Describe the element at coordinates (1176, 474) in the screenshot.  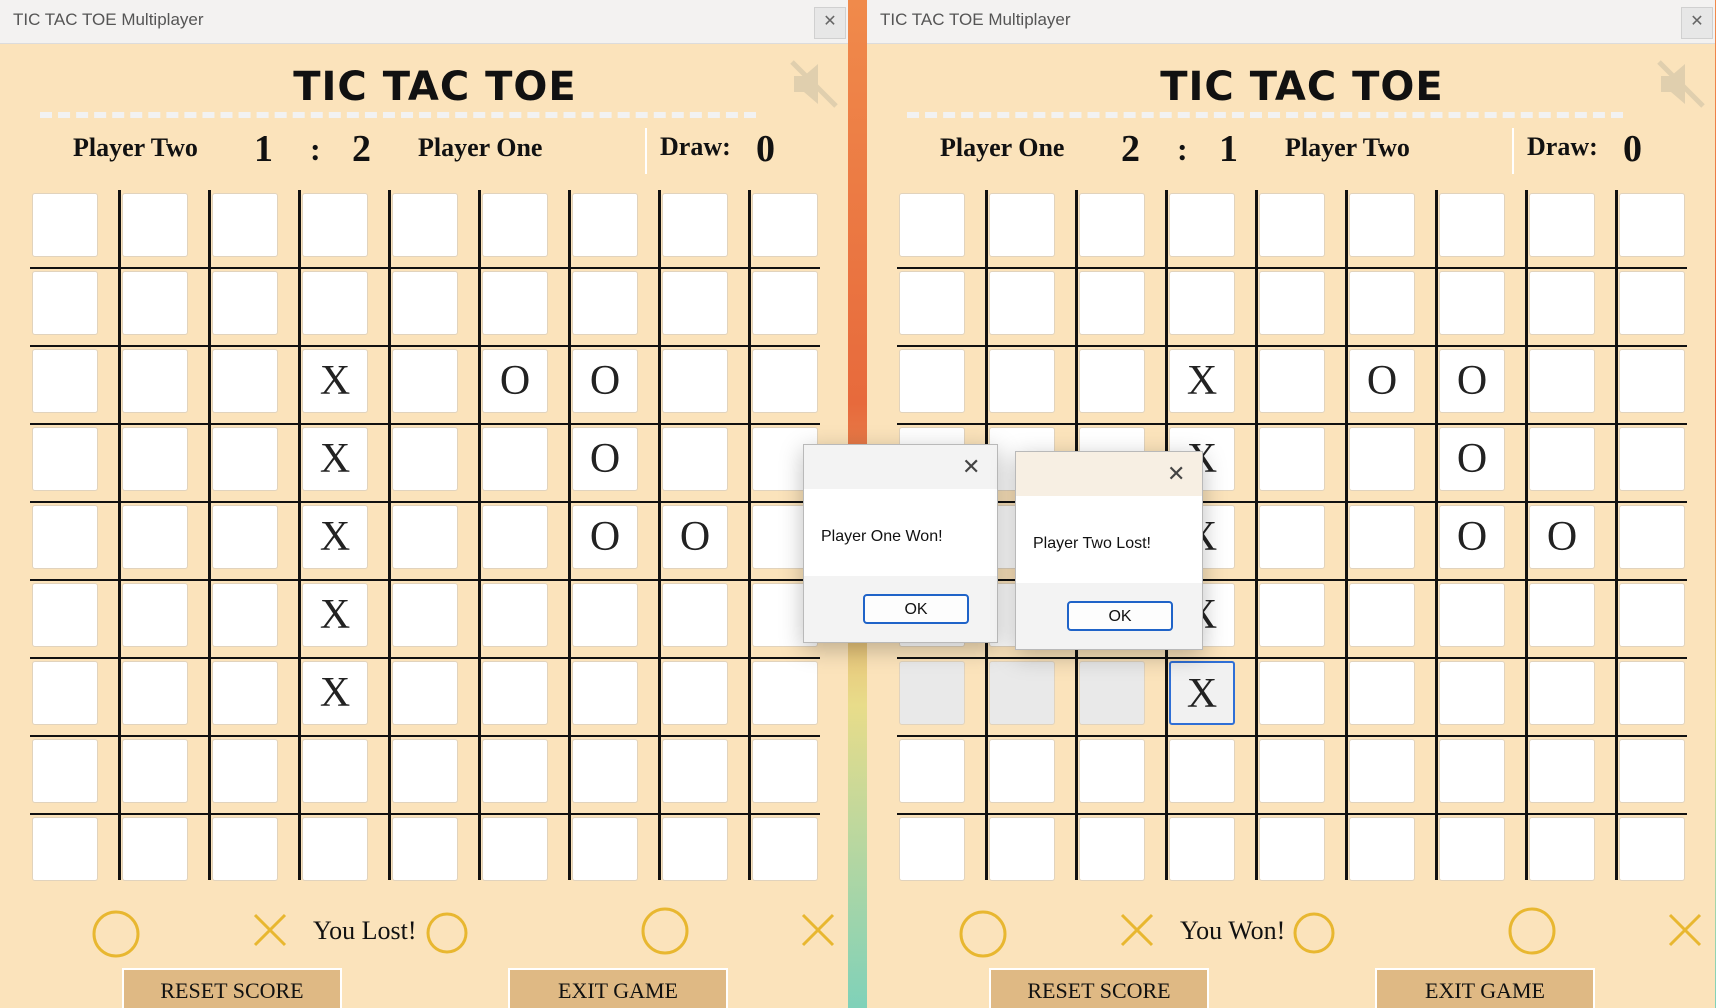
I see `close-dialog-button: ✕` at that location.